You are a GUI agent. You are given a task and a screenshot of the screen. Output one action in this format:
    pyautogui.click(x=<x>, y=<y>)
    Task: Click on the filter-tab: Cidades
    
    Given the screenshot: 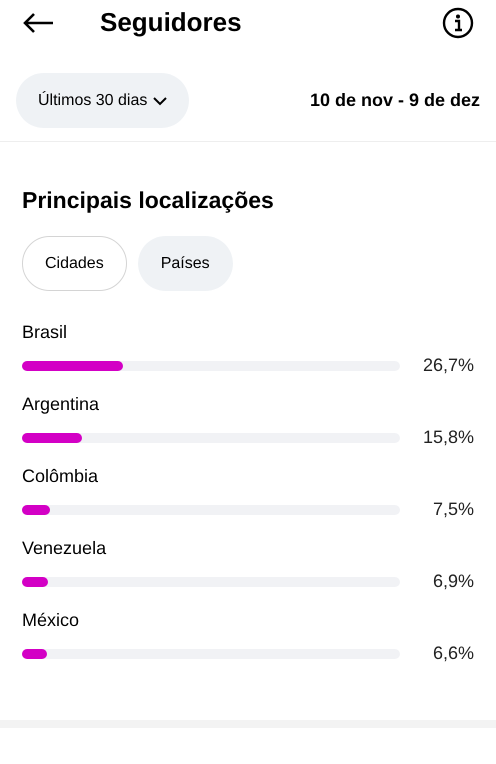 What is the action you would take?
    pyautogui.click(x=74, y=263)
    